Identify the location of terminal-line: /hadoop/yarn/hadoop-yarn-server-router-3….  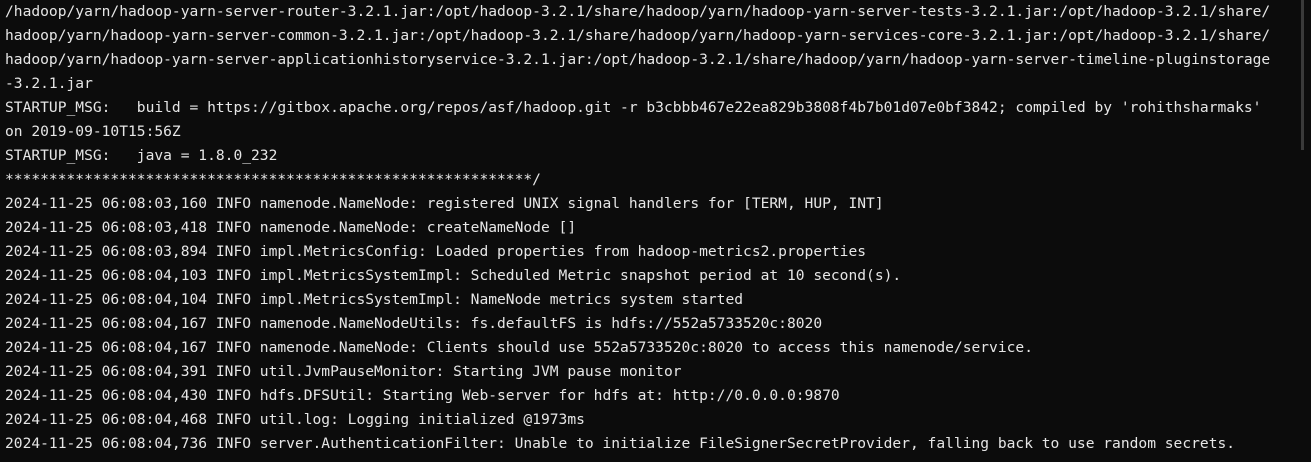
(638, 11).